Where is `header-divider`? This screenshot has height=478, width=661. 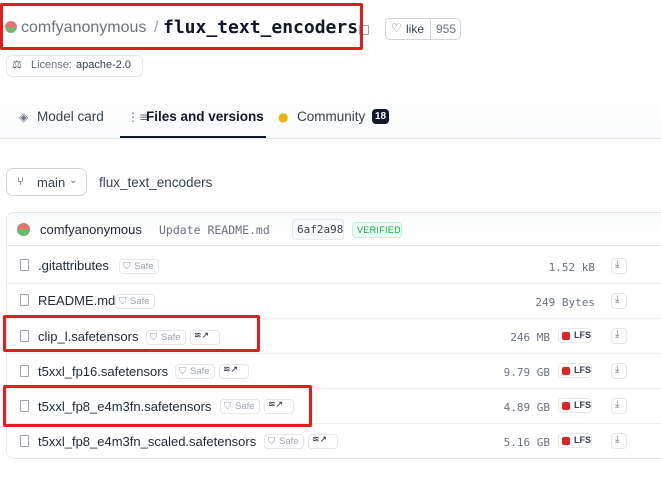
header-divider is located at coordinates (330, 138).